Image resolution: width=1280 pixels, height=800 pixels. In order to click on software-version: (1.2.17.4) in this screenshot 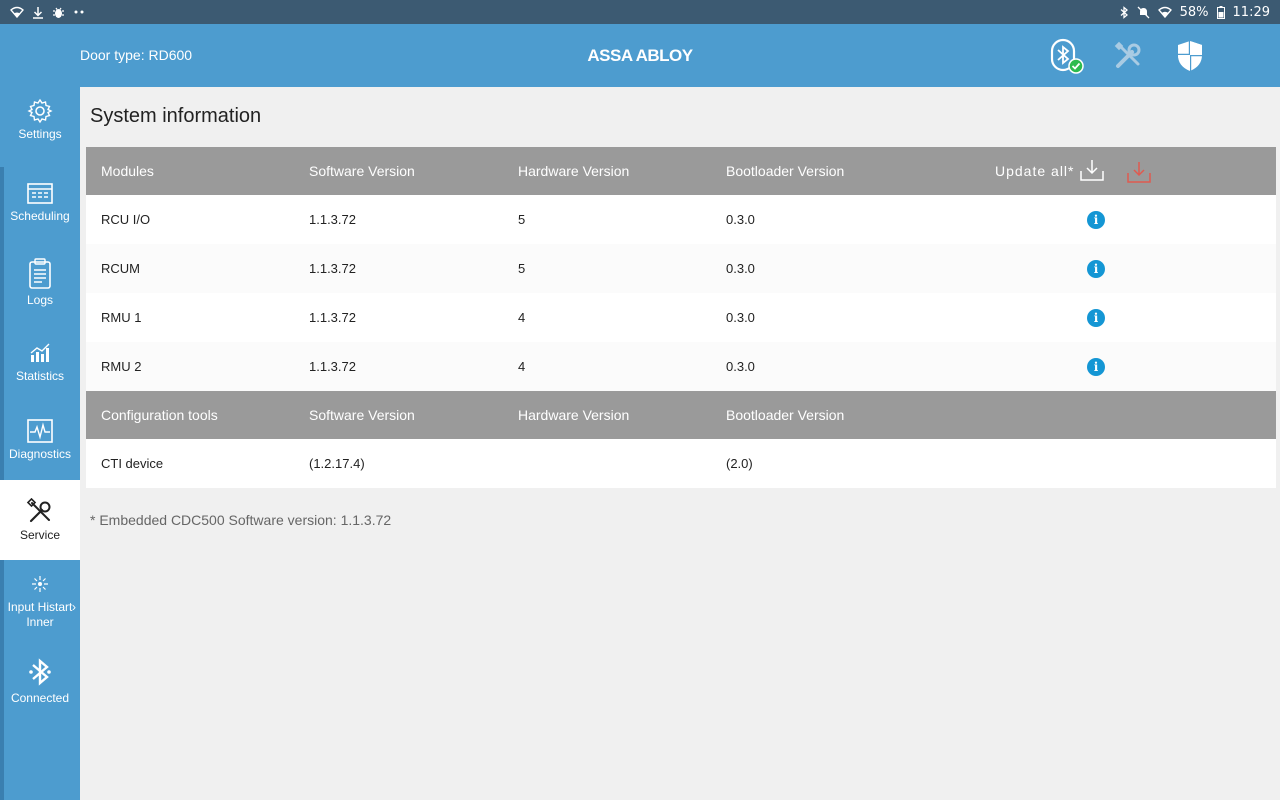, I will do `click(337, 463)`.